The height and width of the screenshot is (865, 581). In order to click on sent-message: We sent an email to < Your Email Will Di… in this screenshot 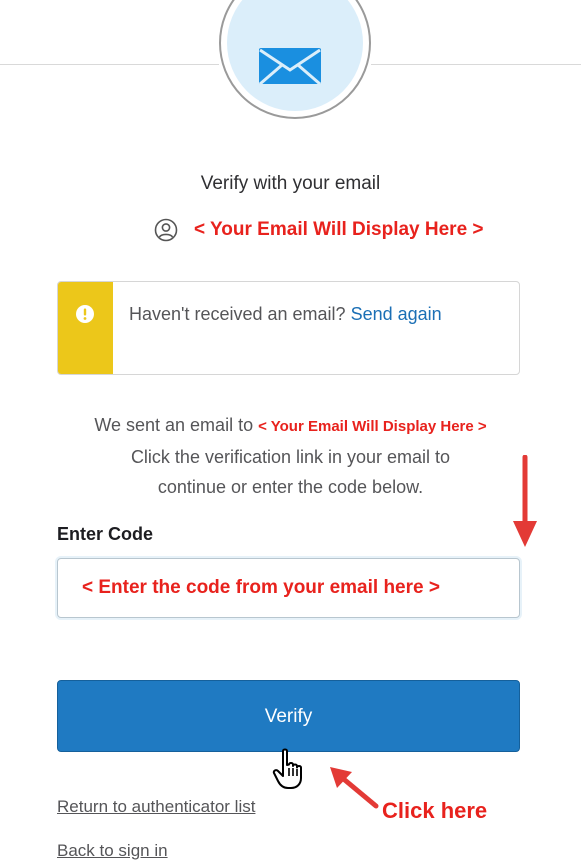, I will do `click(290, 456)`.